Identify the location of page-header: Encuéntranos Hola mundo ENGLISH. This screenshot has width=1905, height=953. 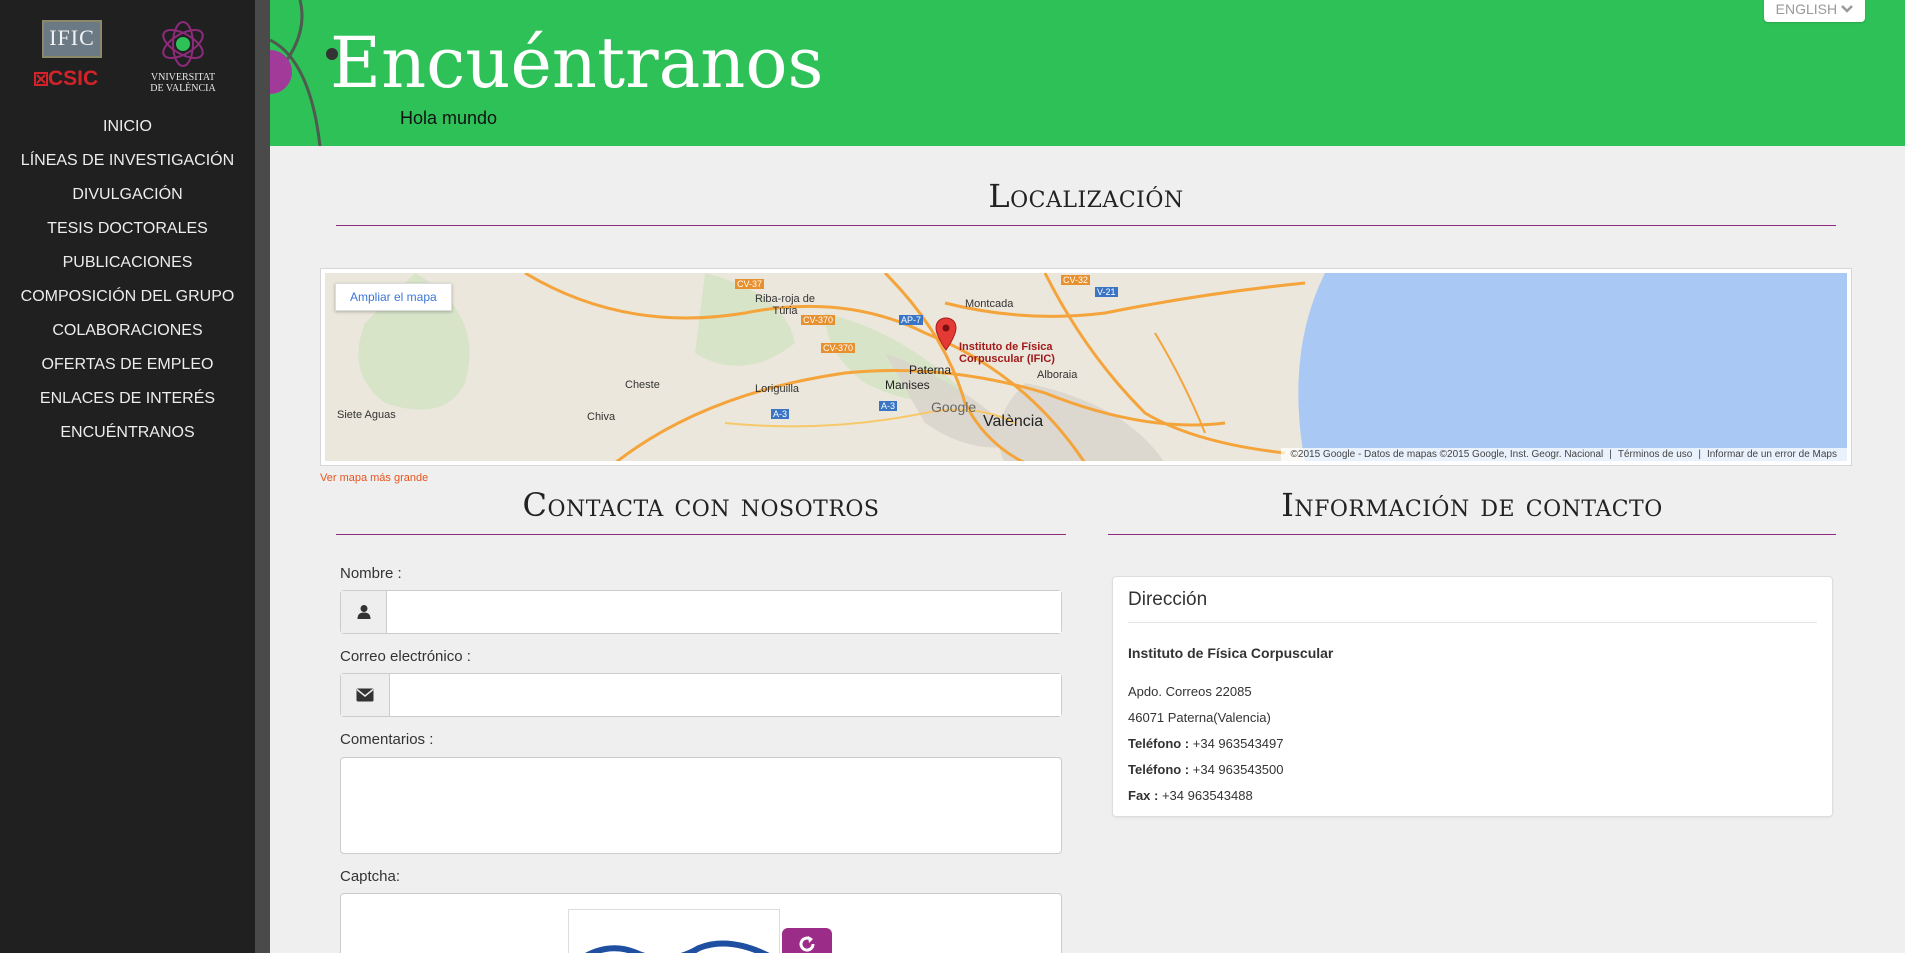
(1087, 73).